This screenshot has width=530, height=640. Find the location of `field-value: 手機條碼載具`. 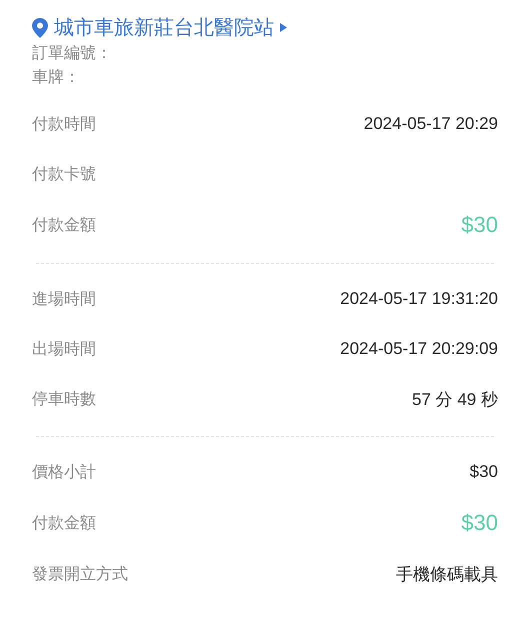

field-value: 手機條碼載具 is located at coordinates (447, 575).